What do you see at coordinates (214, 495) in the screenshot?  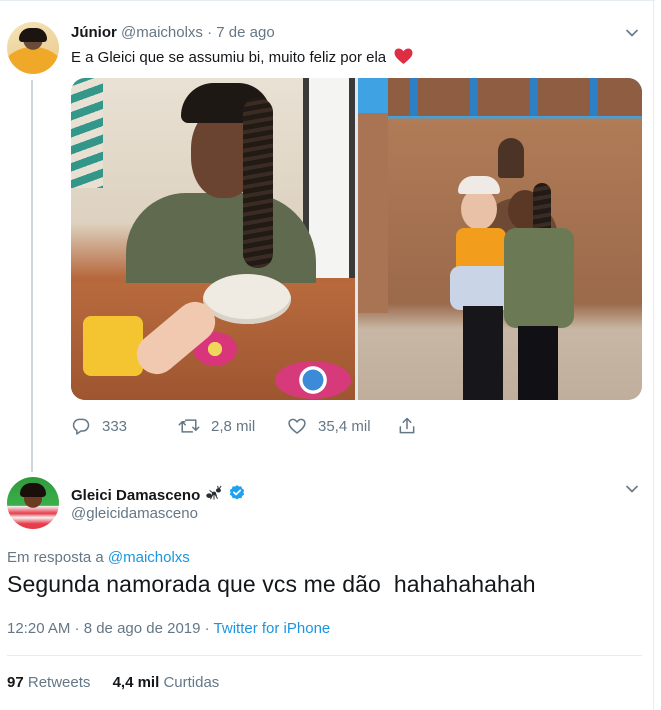 I see `ant-icon` at bounding box center [214, 495].